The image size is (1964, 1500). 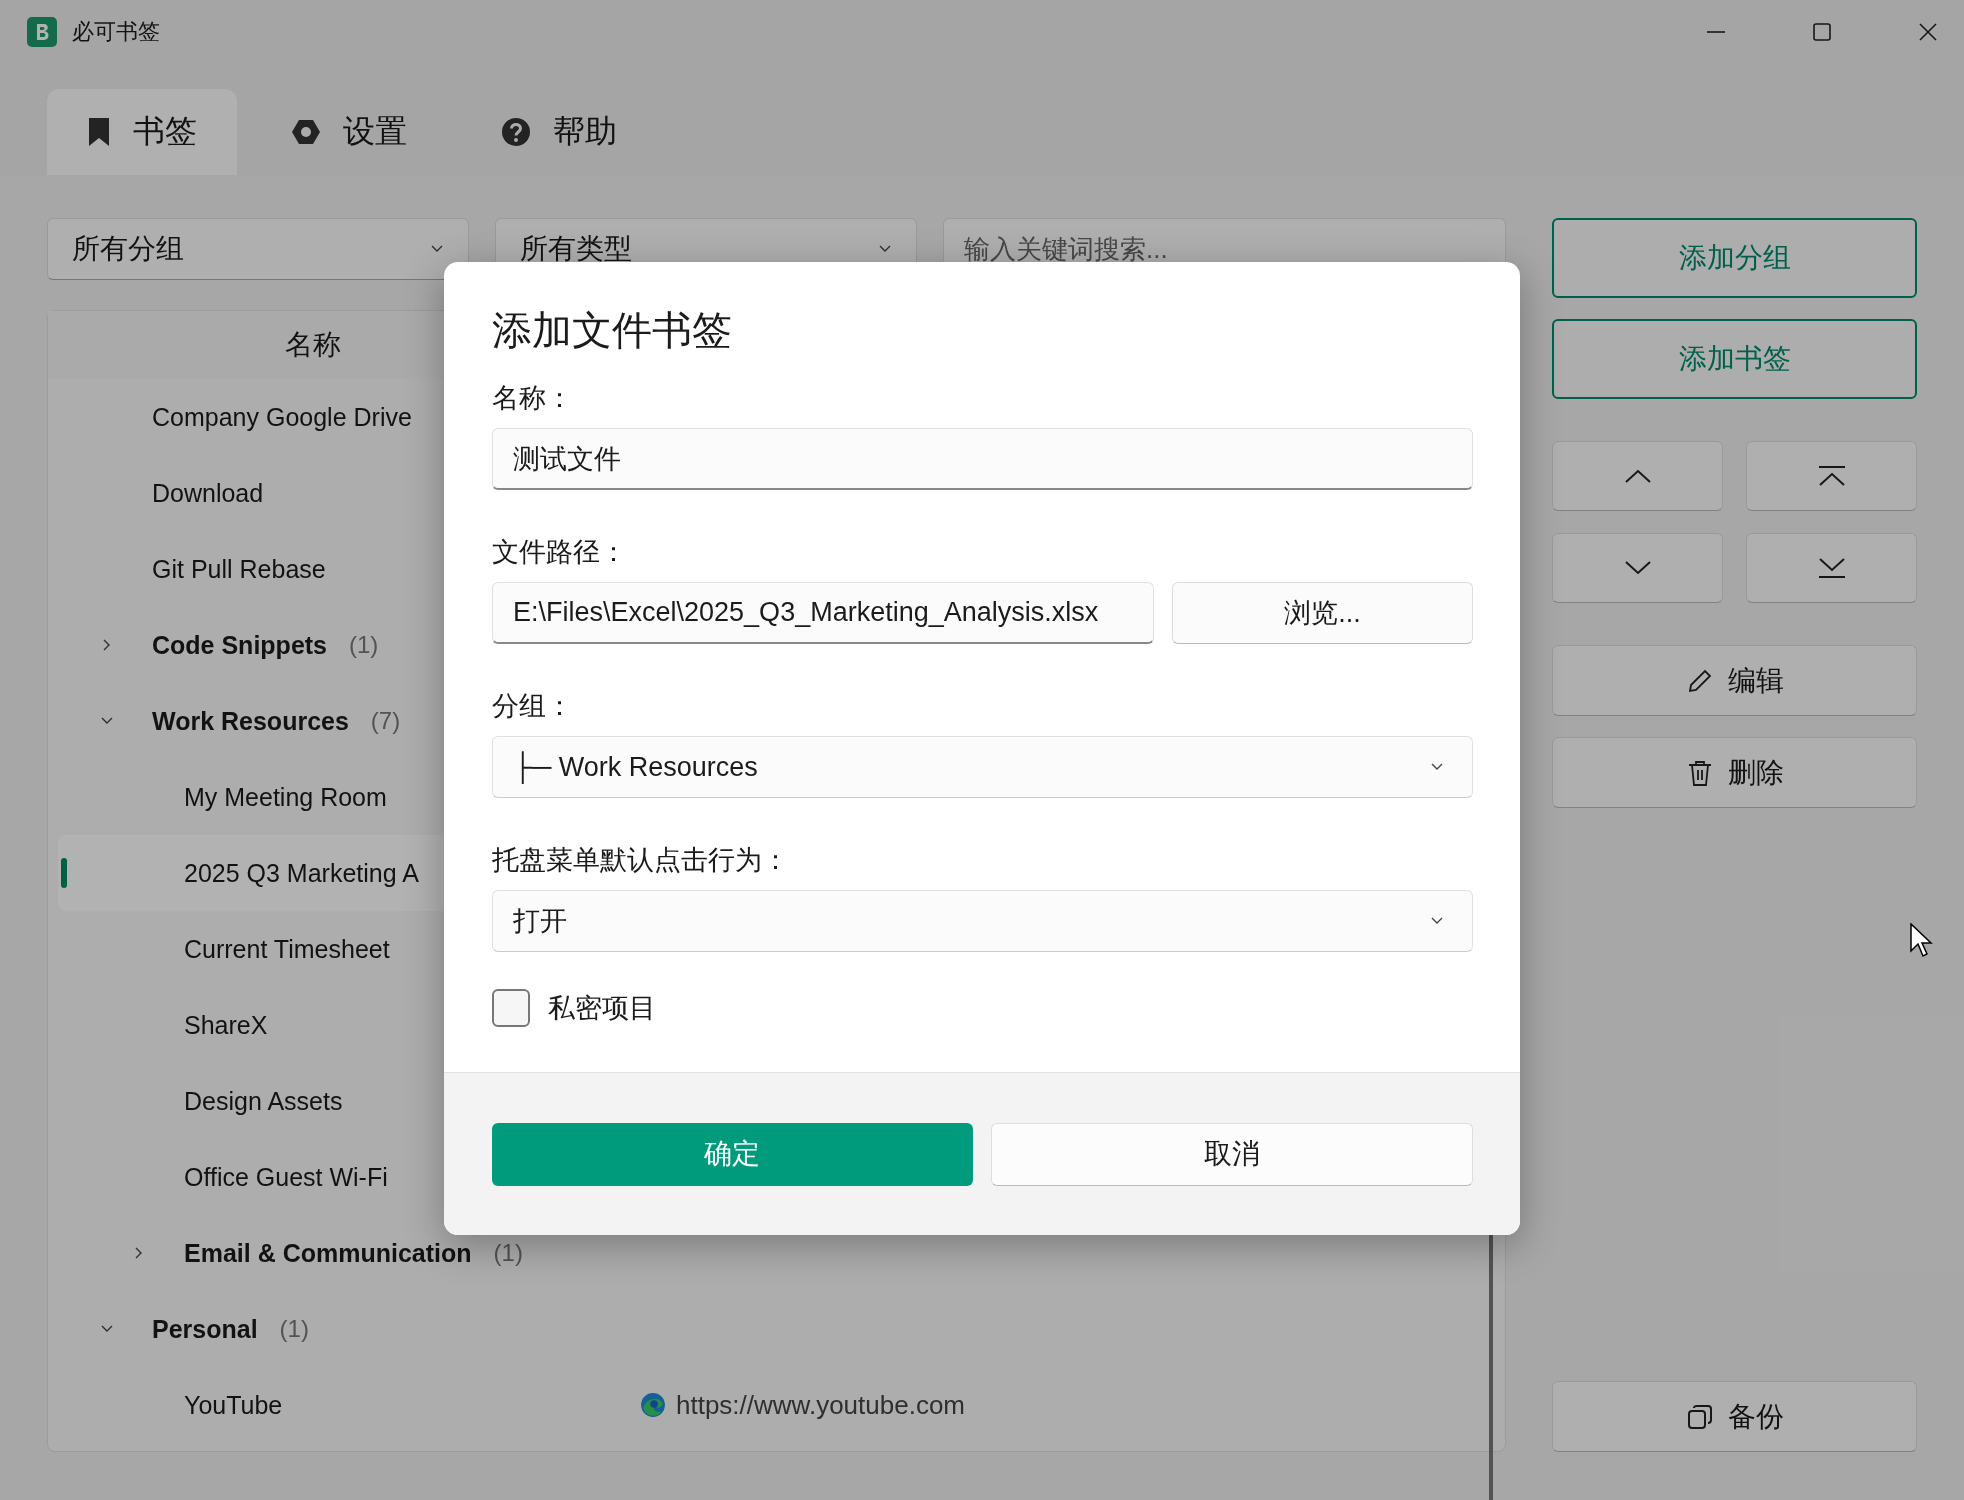 I want to click on group-name: Email & Communication, so click(x=328, y=1253).